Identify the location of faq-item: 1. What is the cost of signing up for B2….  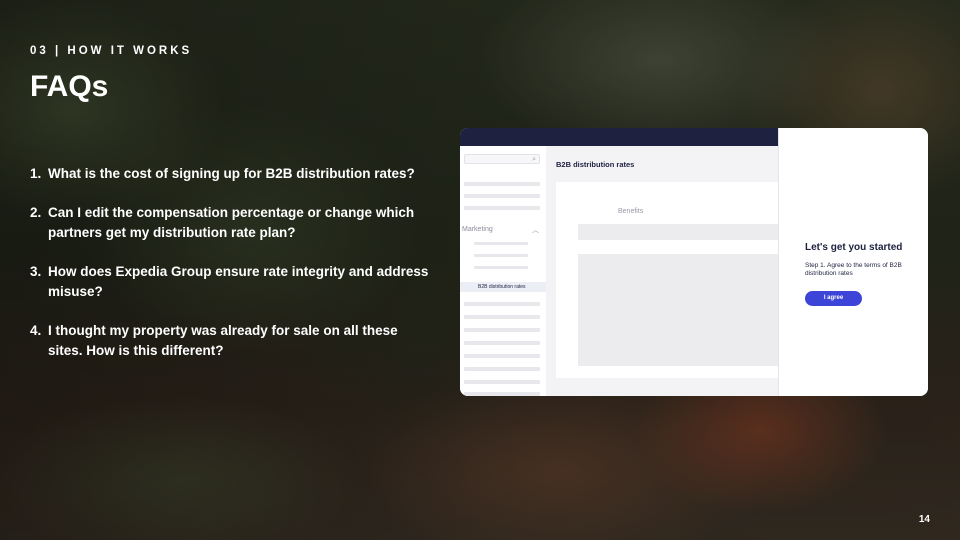
(230, 174).